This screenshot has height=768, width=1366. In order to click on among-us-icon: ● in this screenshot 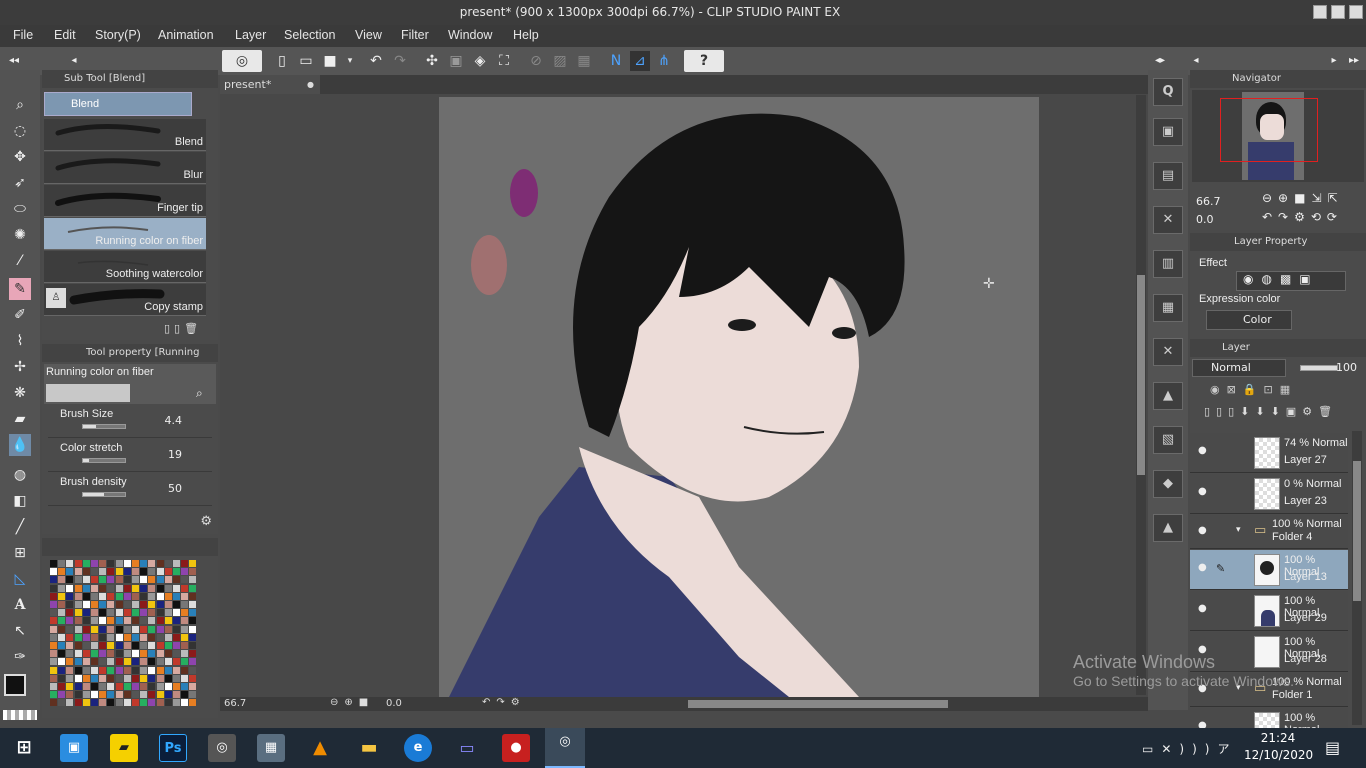, I will do `click(516, 748)`.